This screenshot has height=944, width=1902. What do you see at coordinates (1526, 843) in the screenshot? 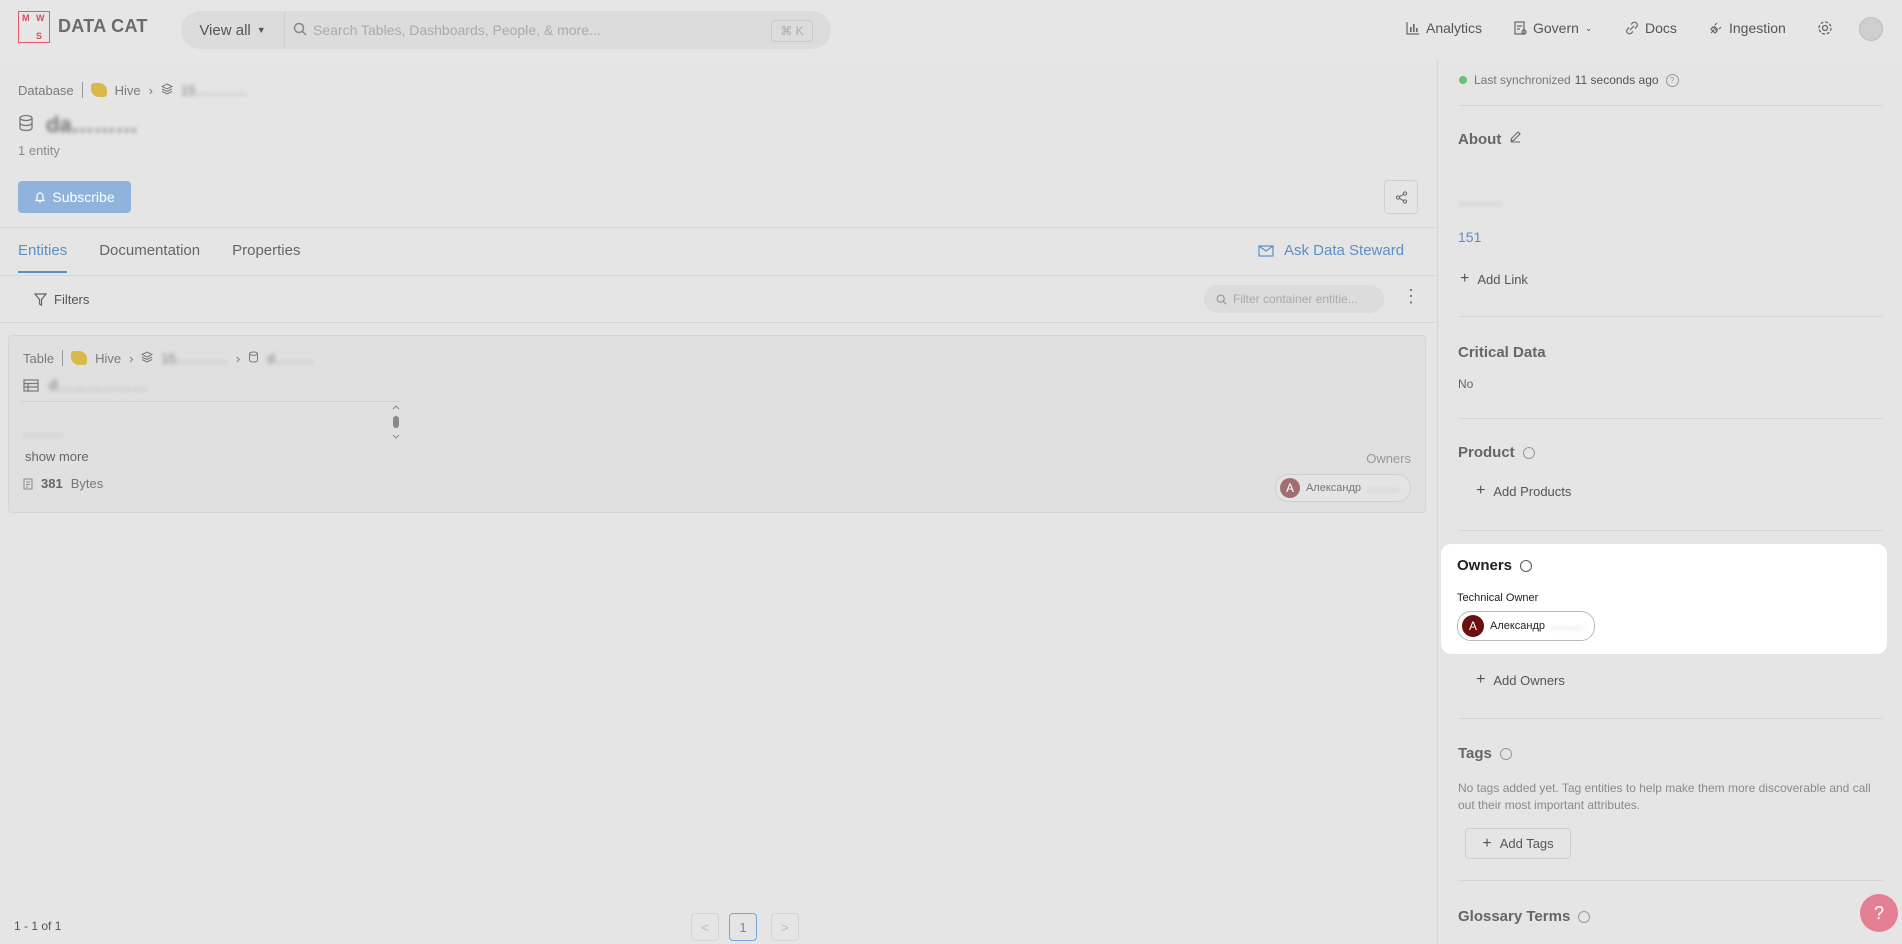
I see `add-tags-label: Add Tags` at bounding box center [1526, 843].